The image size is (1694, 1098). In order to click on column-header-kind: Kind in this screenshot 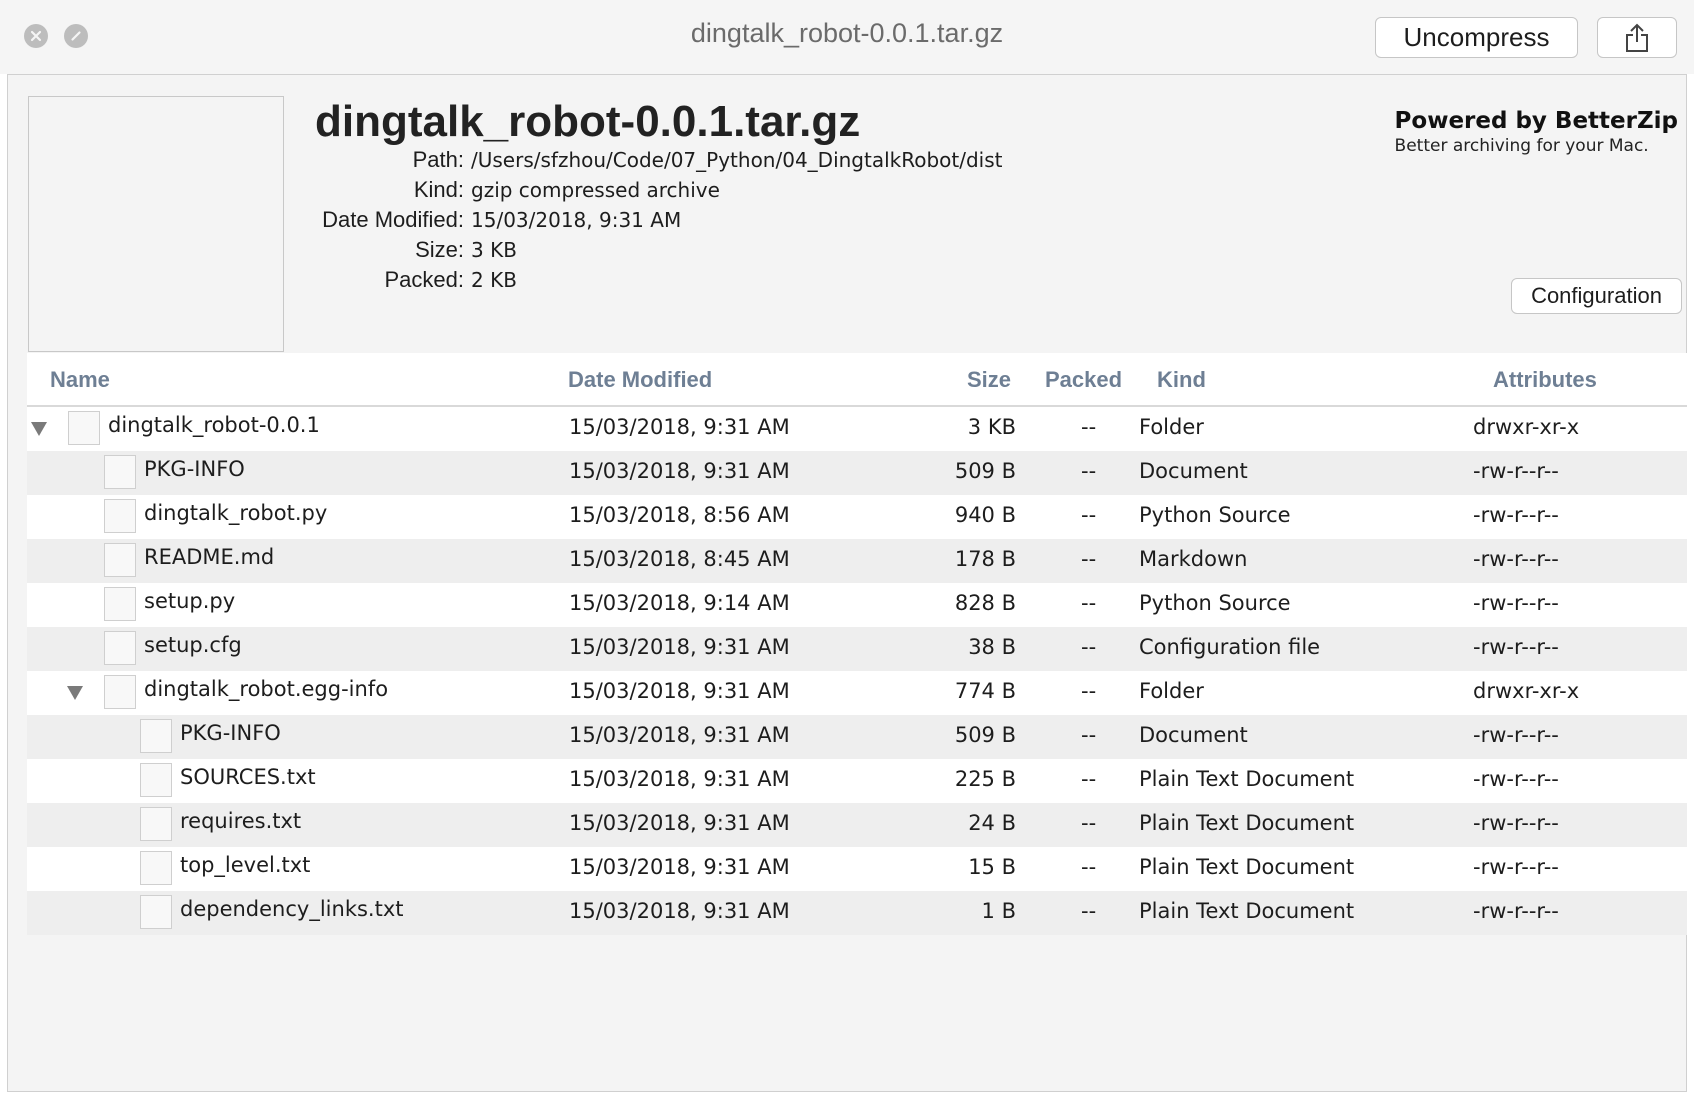, I will do `click(1181, 380)`.